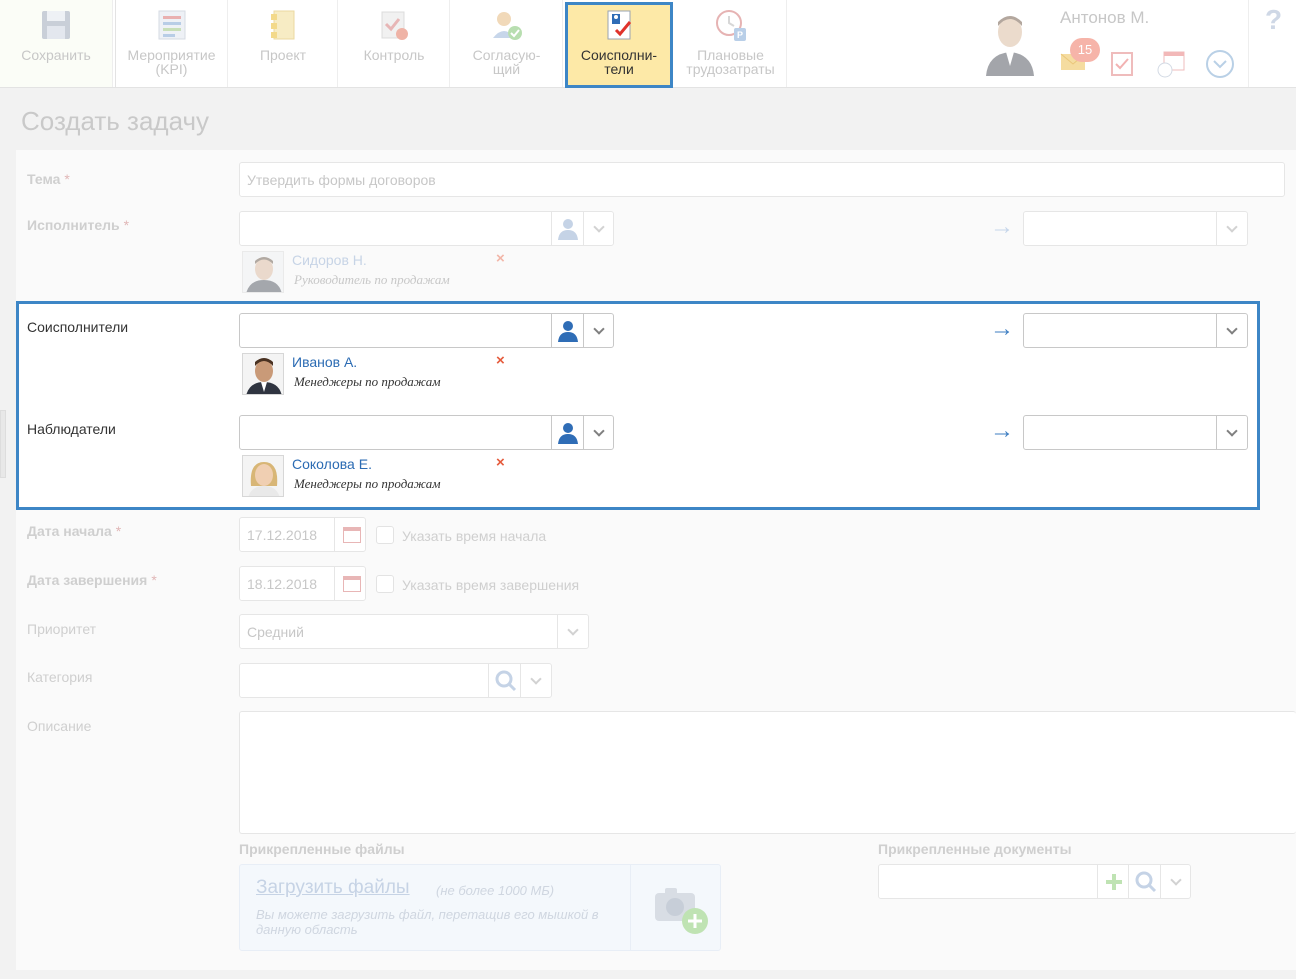 The image size is (1296, 979). I want to click on observer-remove-icon: ×, so click(500, 462).